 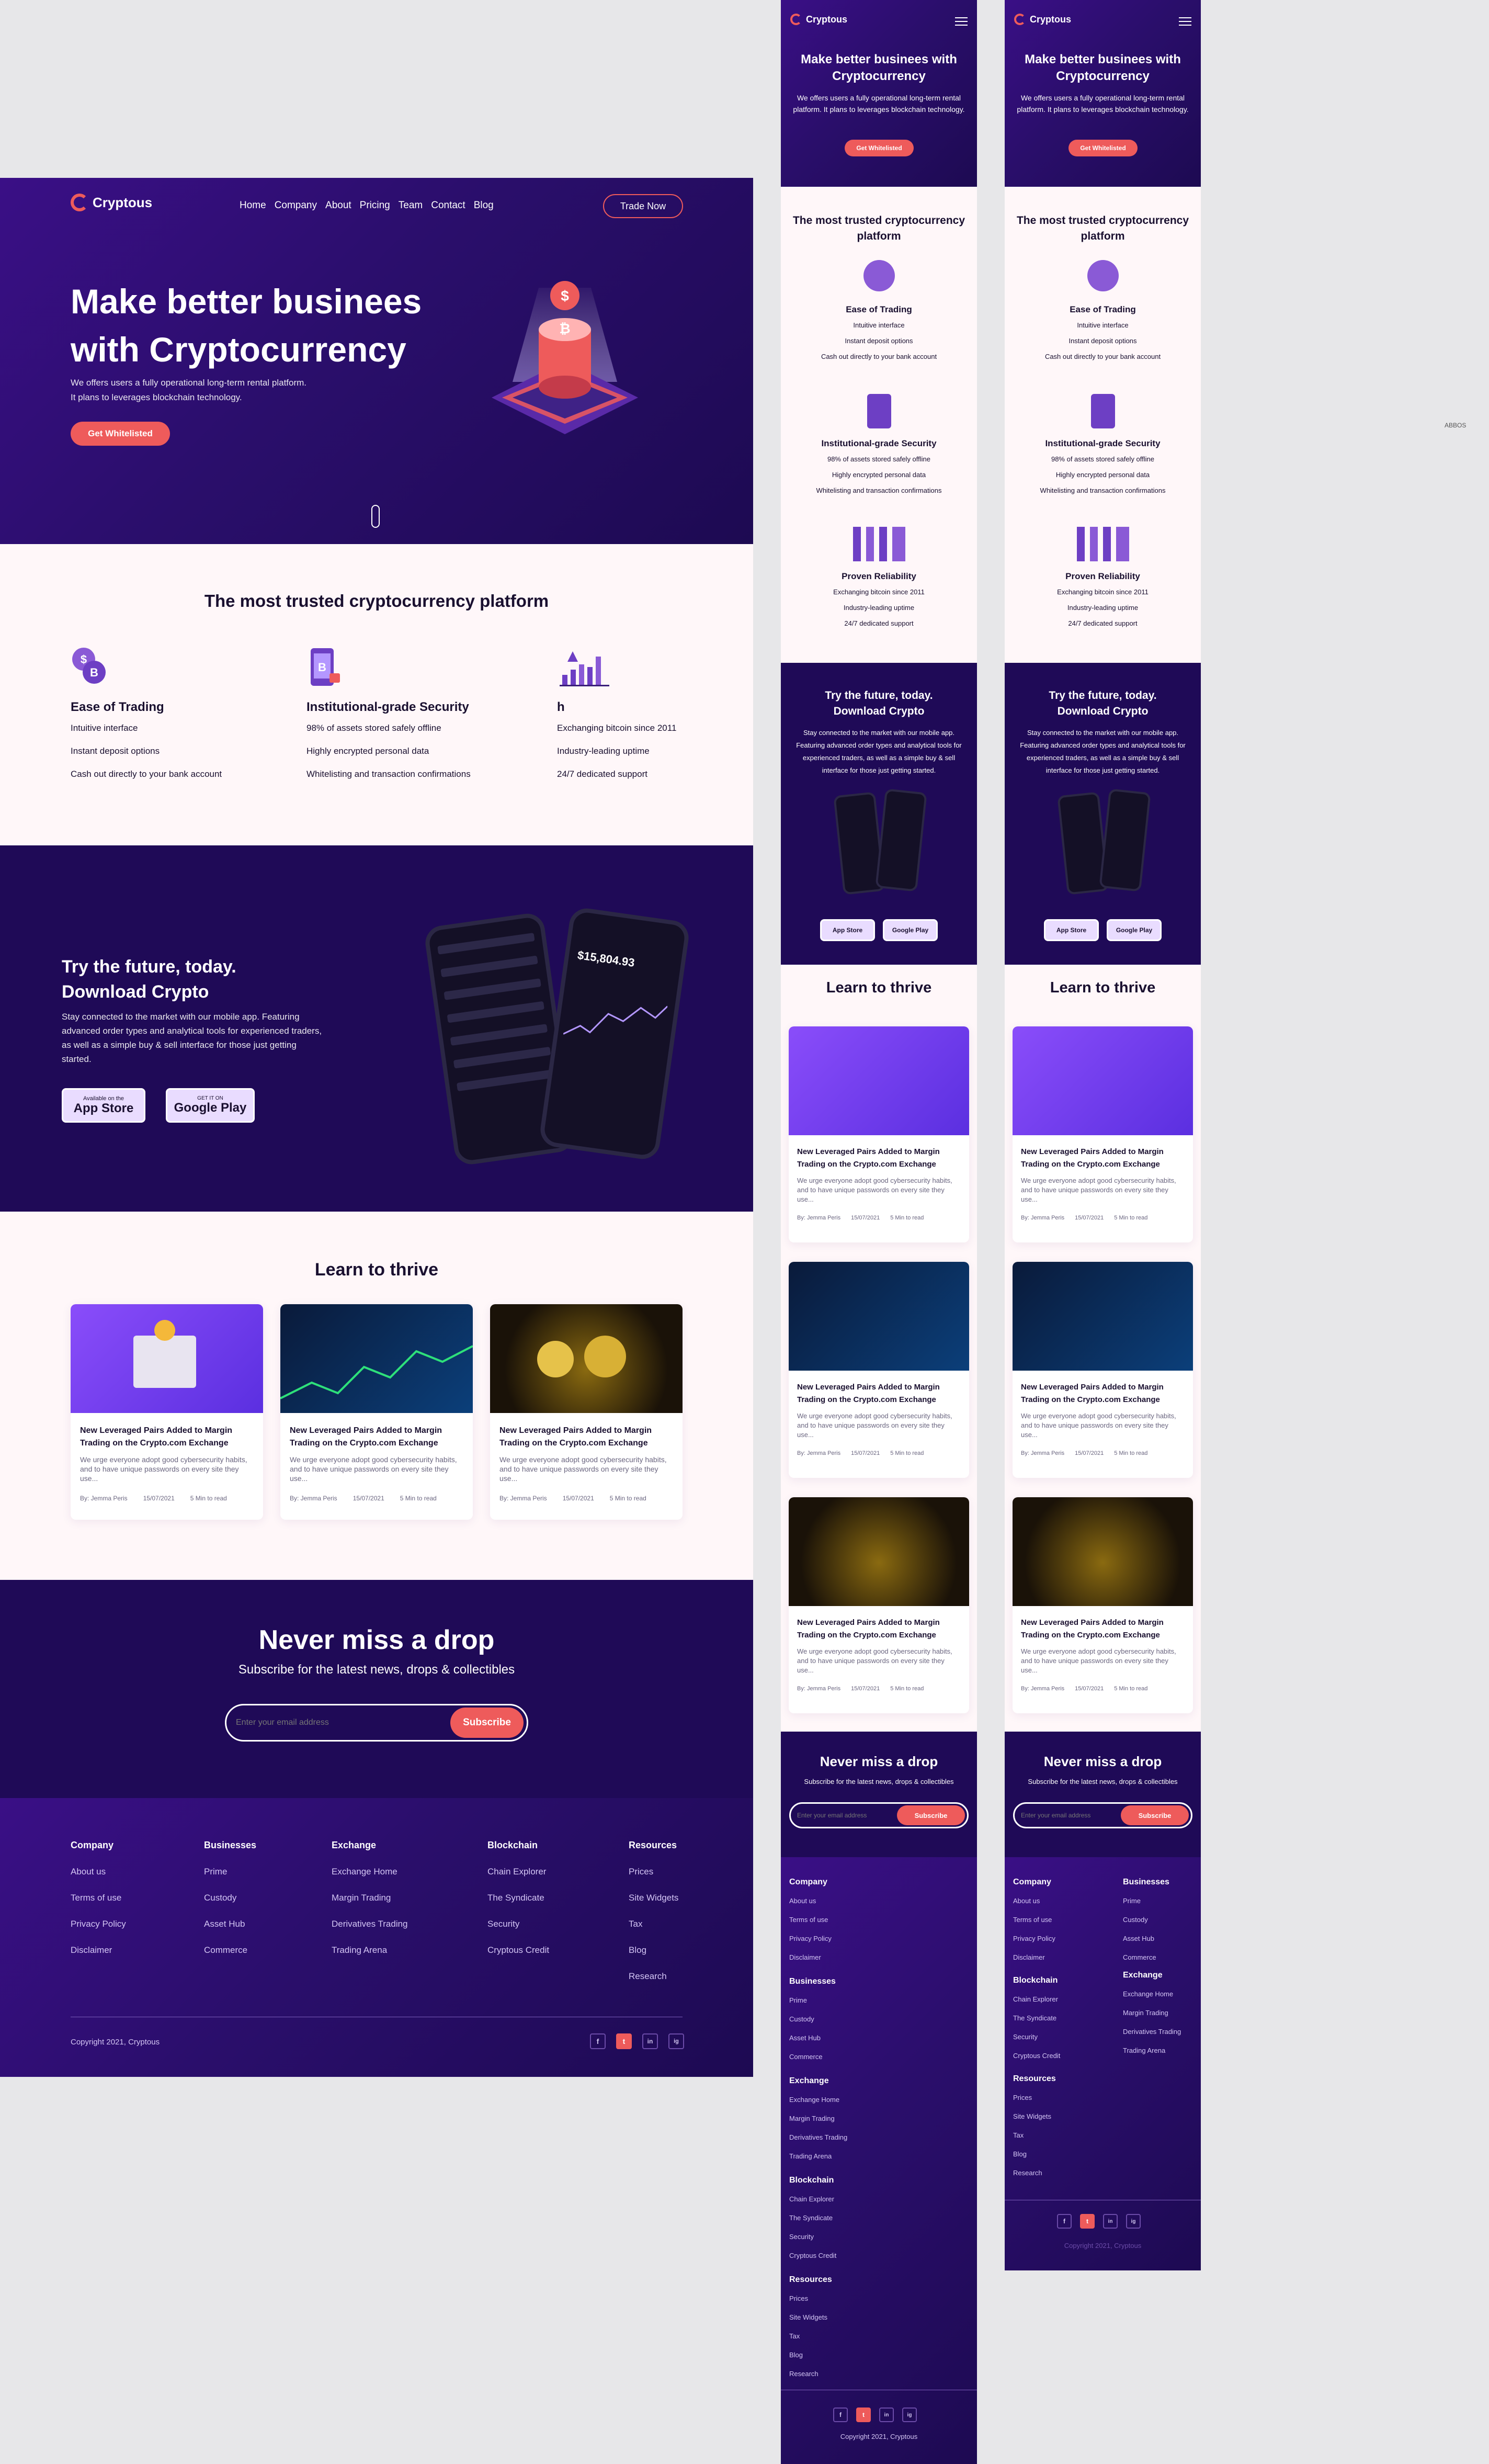 What do you see at coordinates (411, 205) in the screenshot?
I see `nav-team: Team` at bounding box center [411, 205].